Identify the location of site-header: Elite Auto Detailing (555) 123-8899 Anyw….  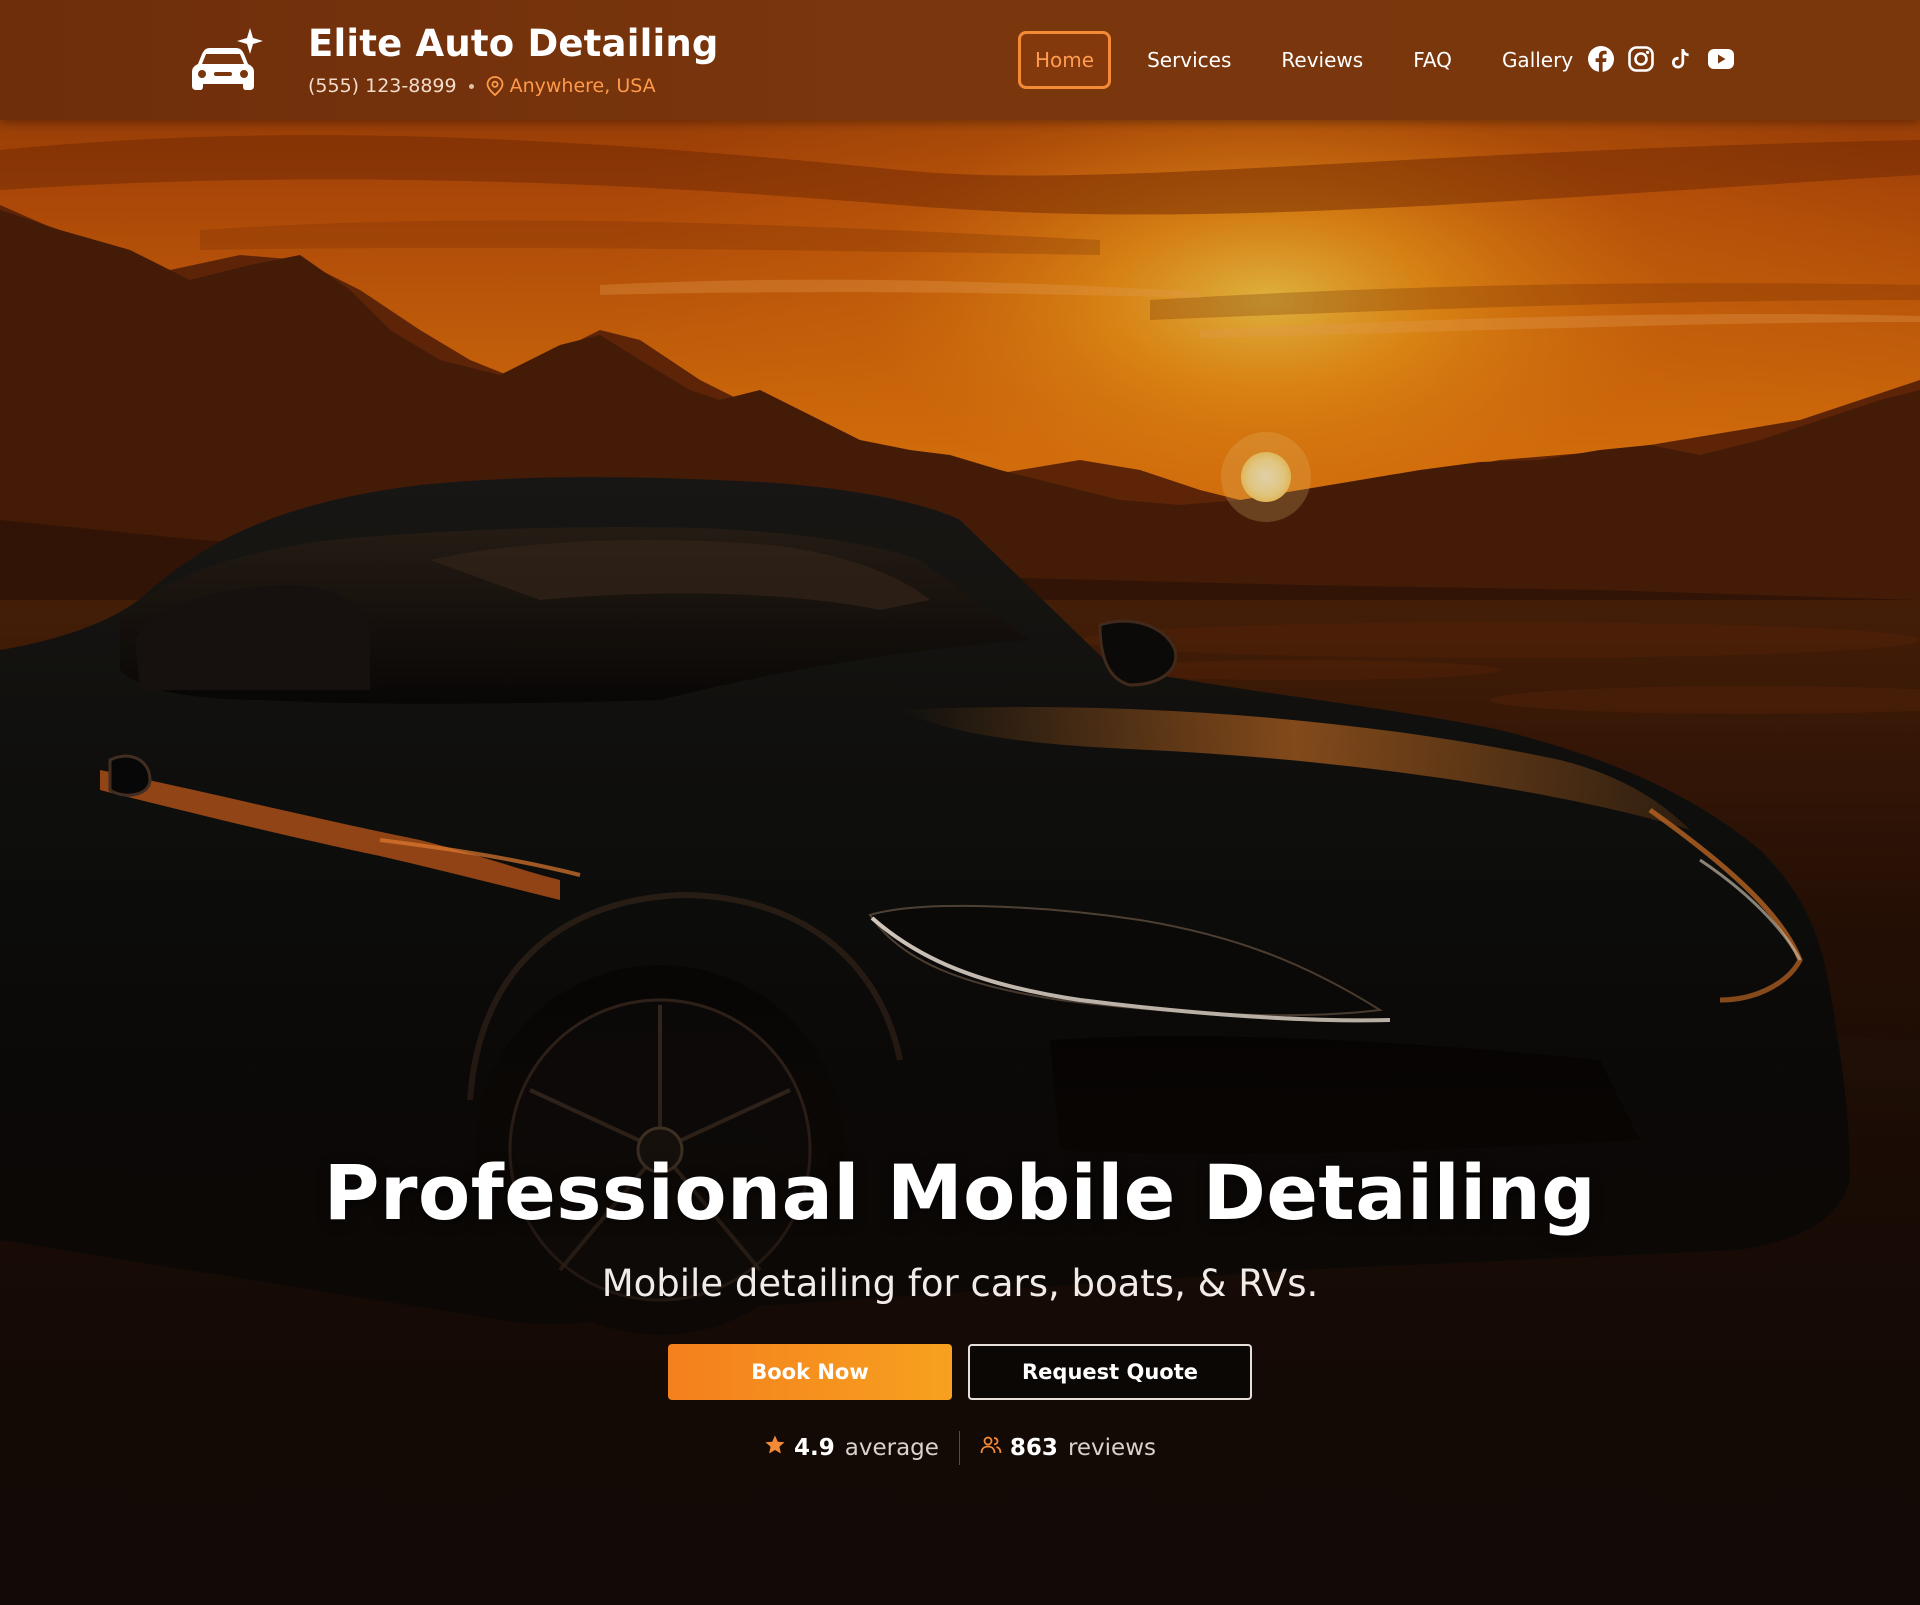
(960, 60).